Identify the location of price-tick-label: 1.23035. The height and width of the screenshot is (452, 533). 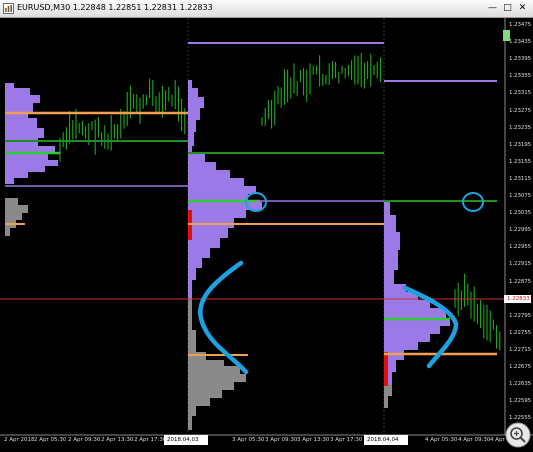
(520, 213).